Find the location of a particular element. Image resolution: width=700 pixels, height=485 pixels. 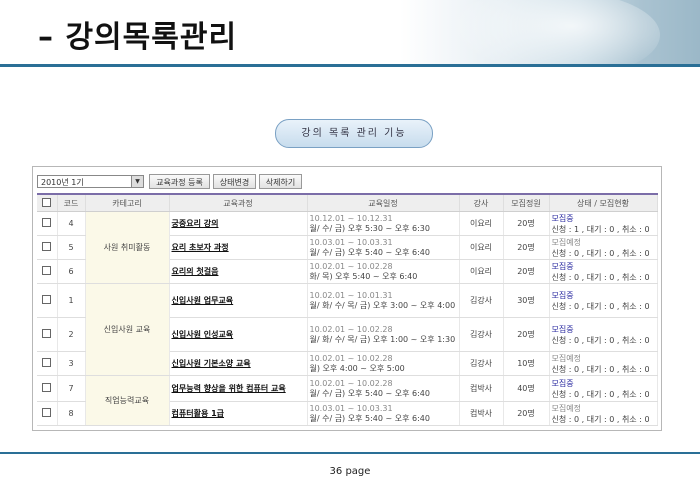

page-title: – 강의목록관리 is located at coordinates (138, 37).